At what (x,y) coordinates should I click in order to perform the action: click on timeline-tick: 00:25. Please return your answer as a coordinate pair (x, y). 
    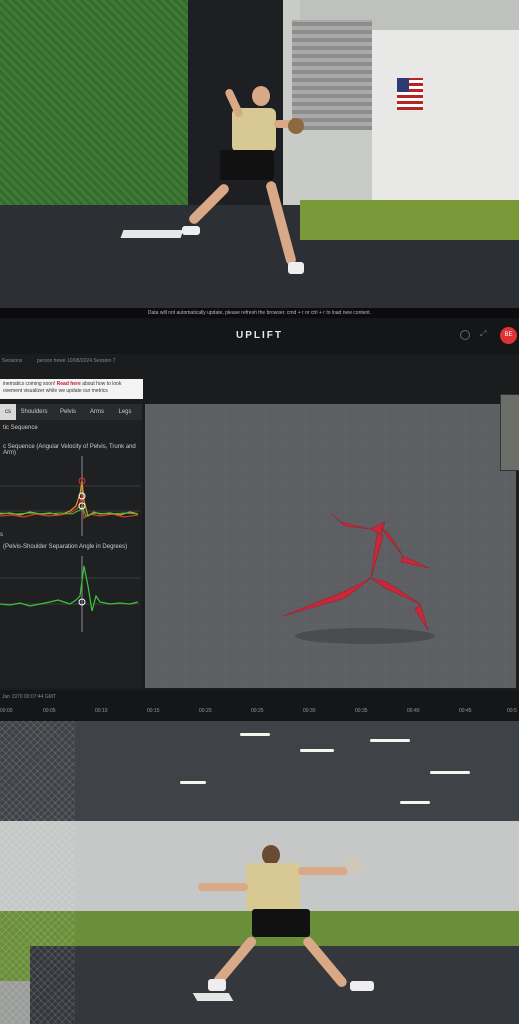
    Looking at the image, I should click on (257, 711).